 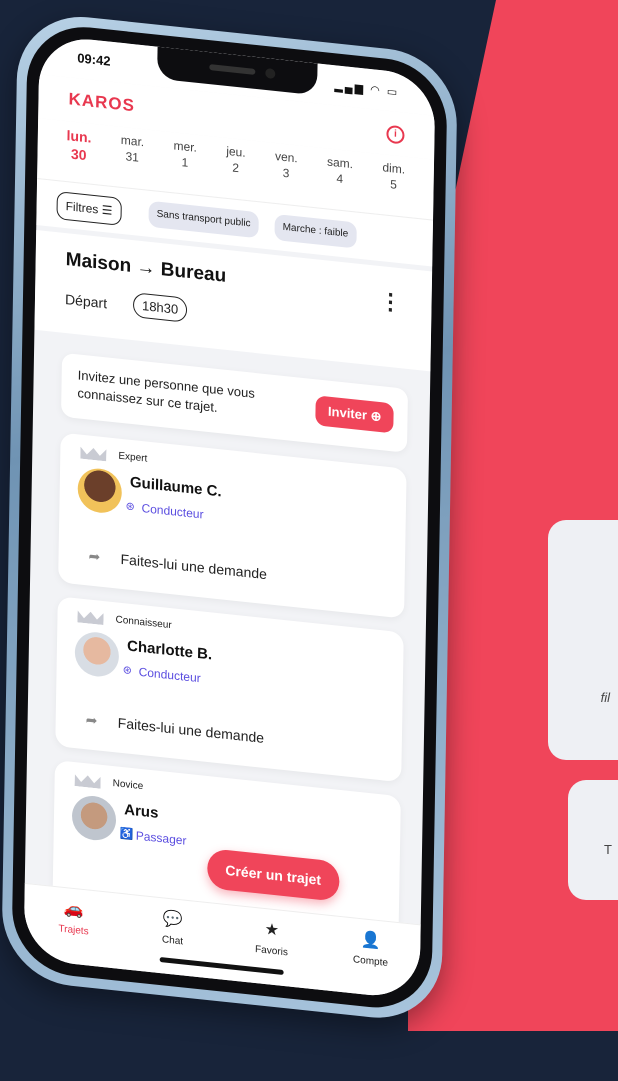 What do you see at coordinates (161, 838) in the screenshot?
I see `passenger-role: Passager` at bounding box center [161, 838].